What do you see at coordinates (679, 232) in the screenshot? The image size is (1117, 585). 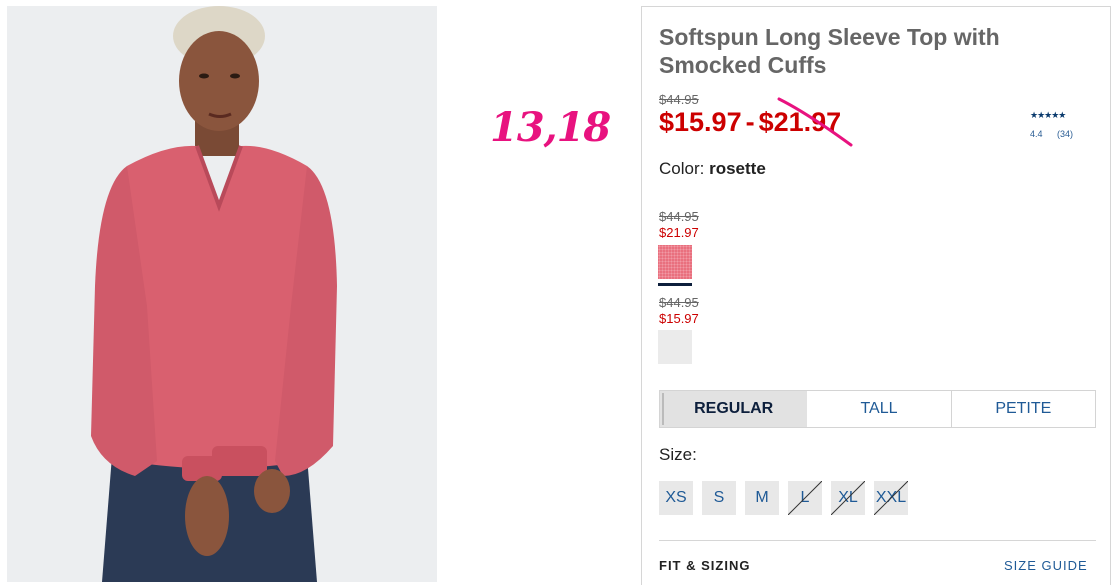 I see `swatch-now-price: $21.97` at bounding box center [679, 232].